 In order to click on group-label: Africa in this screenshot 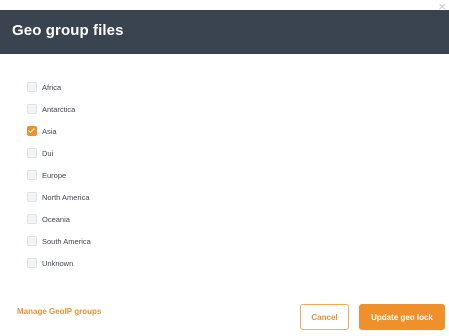, I will do `click(52, 87)`.